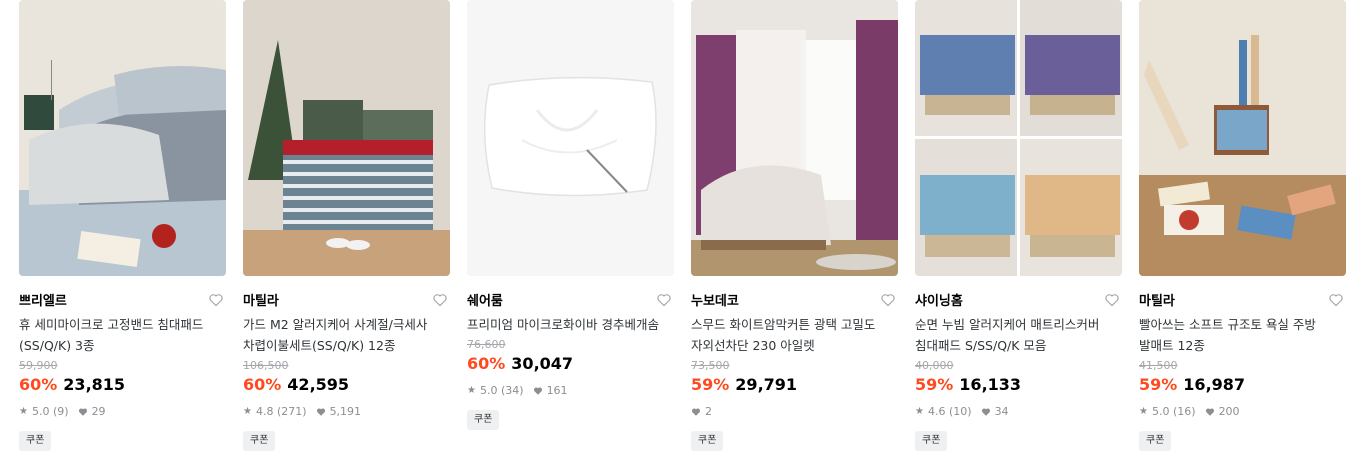  What do you see at coordinates (1214, 384) in the screenshot?
I see `sale-price: 16,987` at bounding box center [1214, 384].